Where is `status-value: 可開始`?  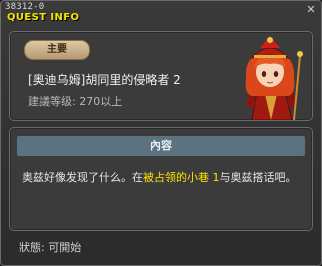
status-value: 可開始 is located at coordinates (65, 247).